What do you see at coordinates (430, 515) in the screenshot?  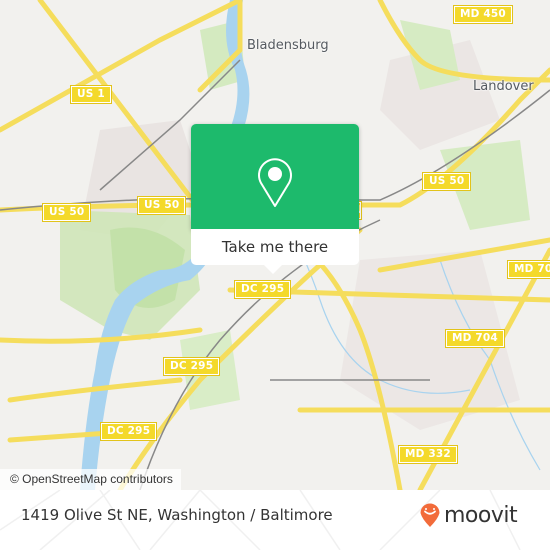 I see `moovit-smile-icon` at bounding box center [430, 515].